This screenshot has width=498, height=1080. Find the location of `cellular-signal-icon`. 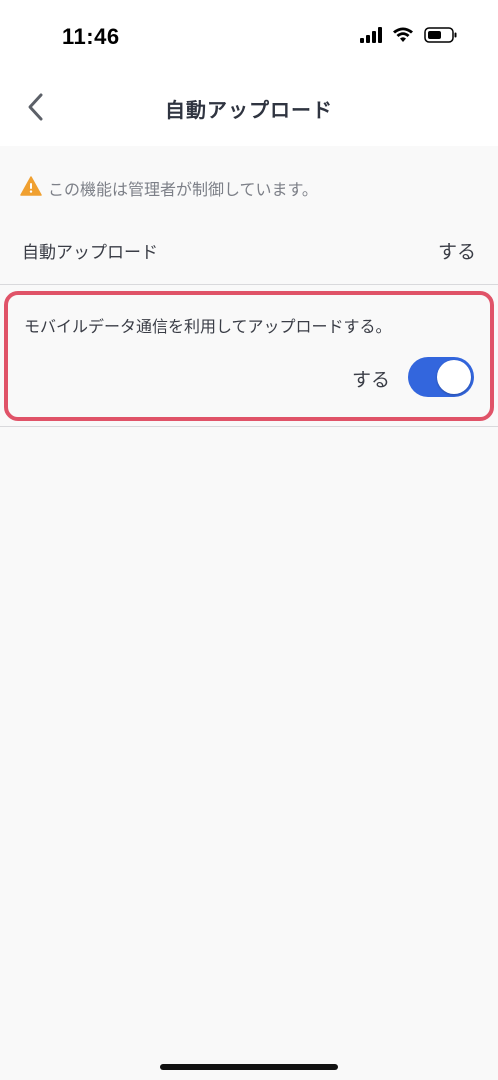

cellular-signal-icon is located at coordinates (371, 37).